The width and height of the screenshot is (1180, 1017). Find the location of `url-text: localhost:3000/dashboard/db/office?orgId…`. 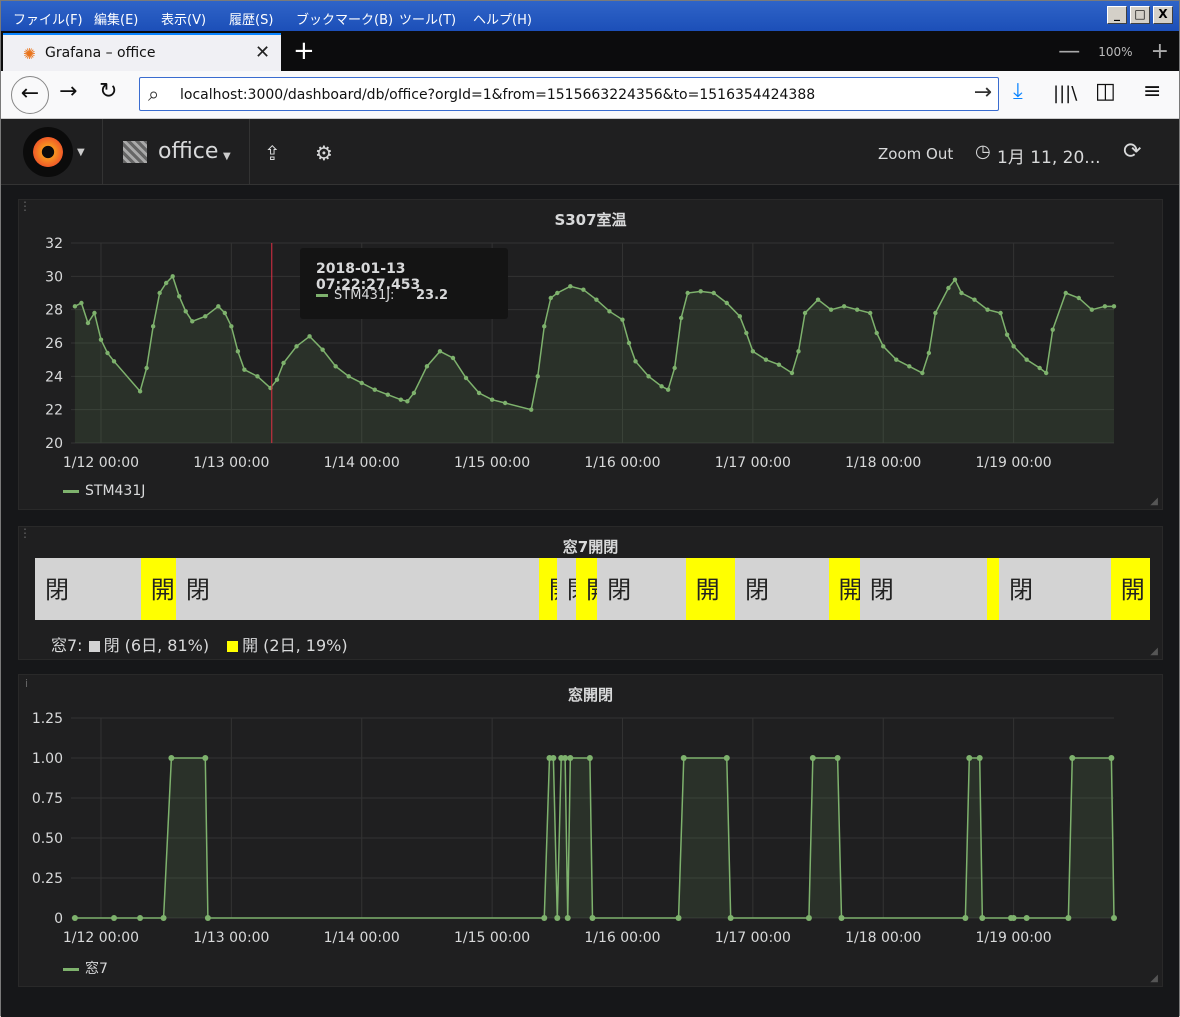

url-text: localhost:3000/dashboard/db/office?orgId… is located at coordinates (497, 95).